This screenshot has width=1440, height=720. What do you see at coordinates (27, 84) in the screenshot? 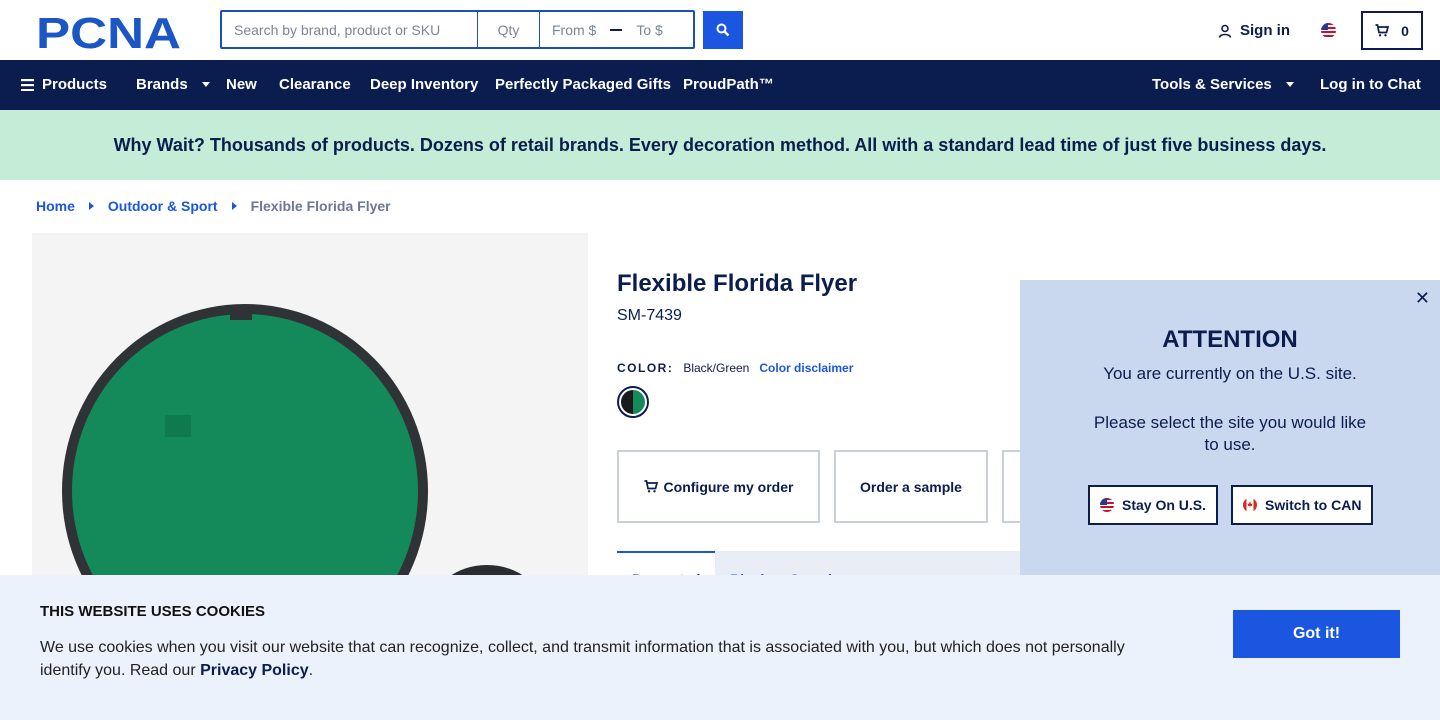
I see `menu-icon` at bounding box center [27, 84].